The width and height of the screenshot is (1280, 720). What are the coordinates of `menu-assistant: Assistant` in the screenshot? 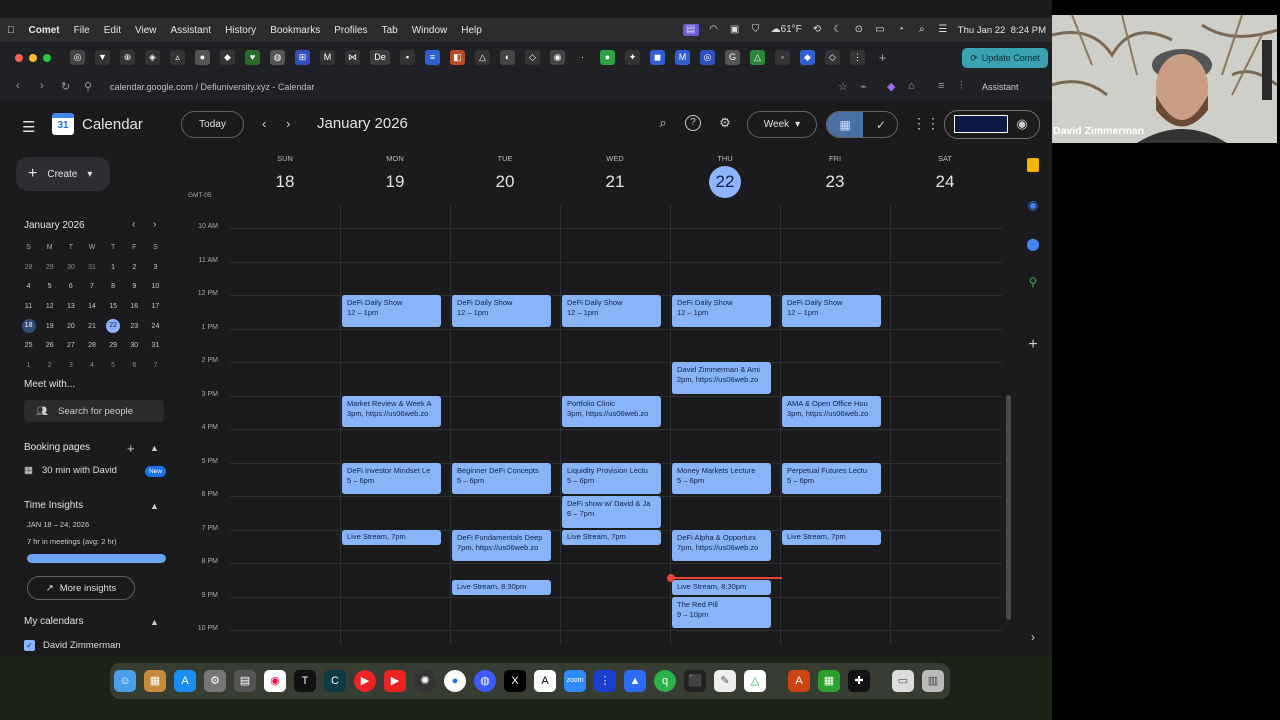 It's located at (190, 30).